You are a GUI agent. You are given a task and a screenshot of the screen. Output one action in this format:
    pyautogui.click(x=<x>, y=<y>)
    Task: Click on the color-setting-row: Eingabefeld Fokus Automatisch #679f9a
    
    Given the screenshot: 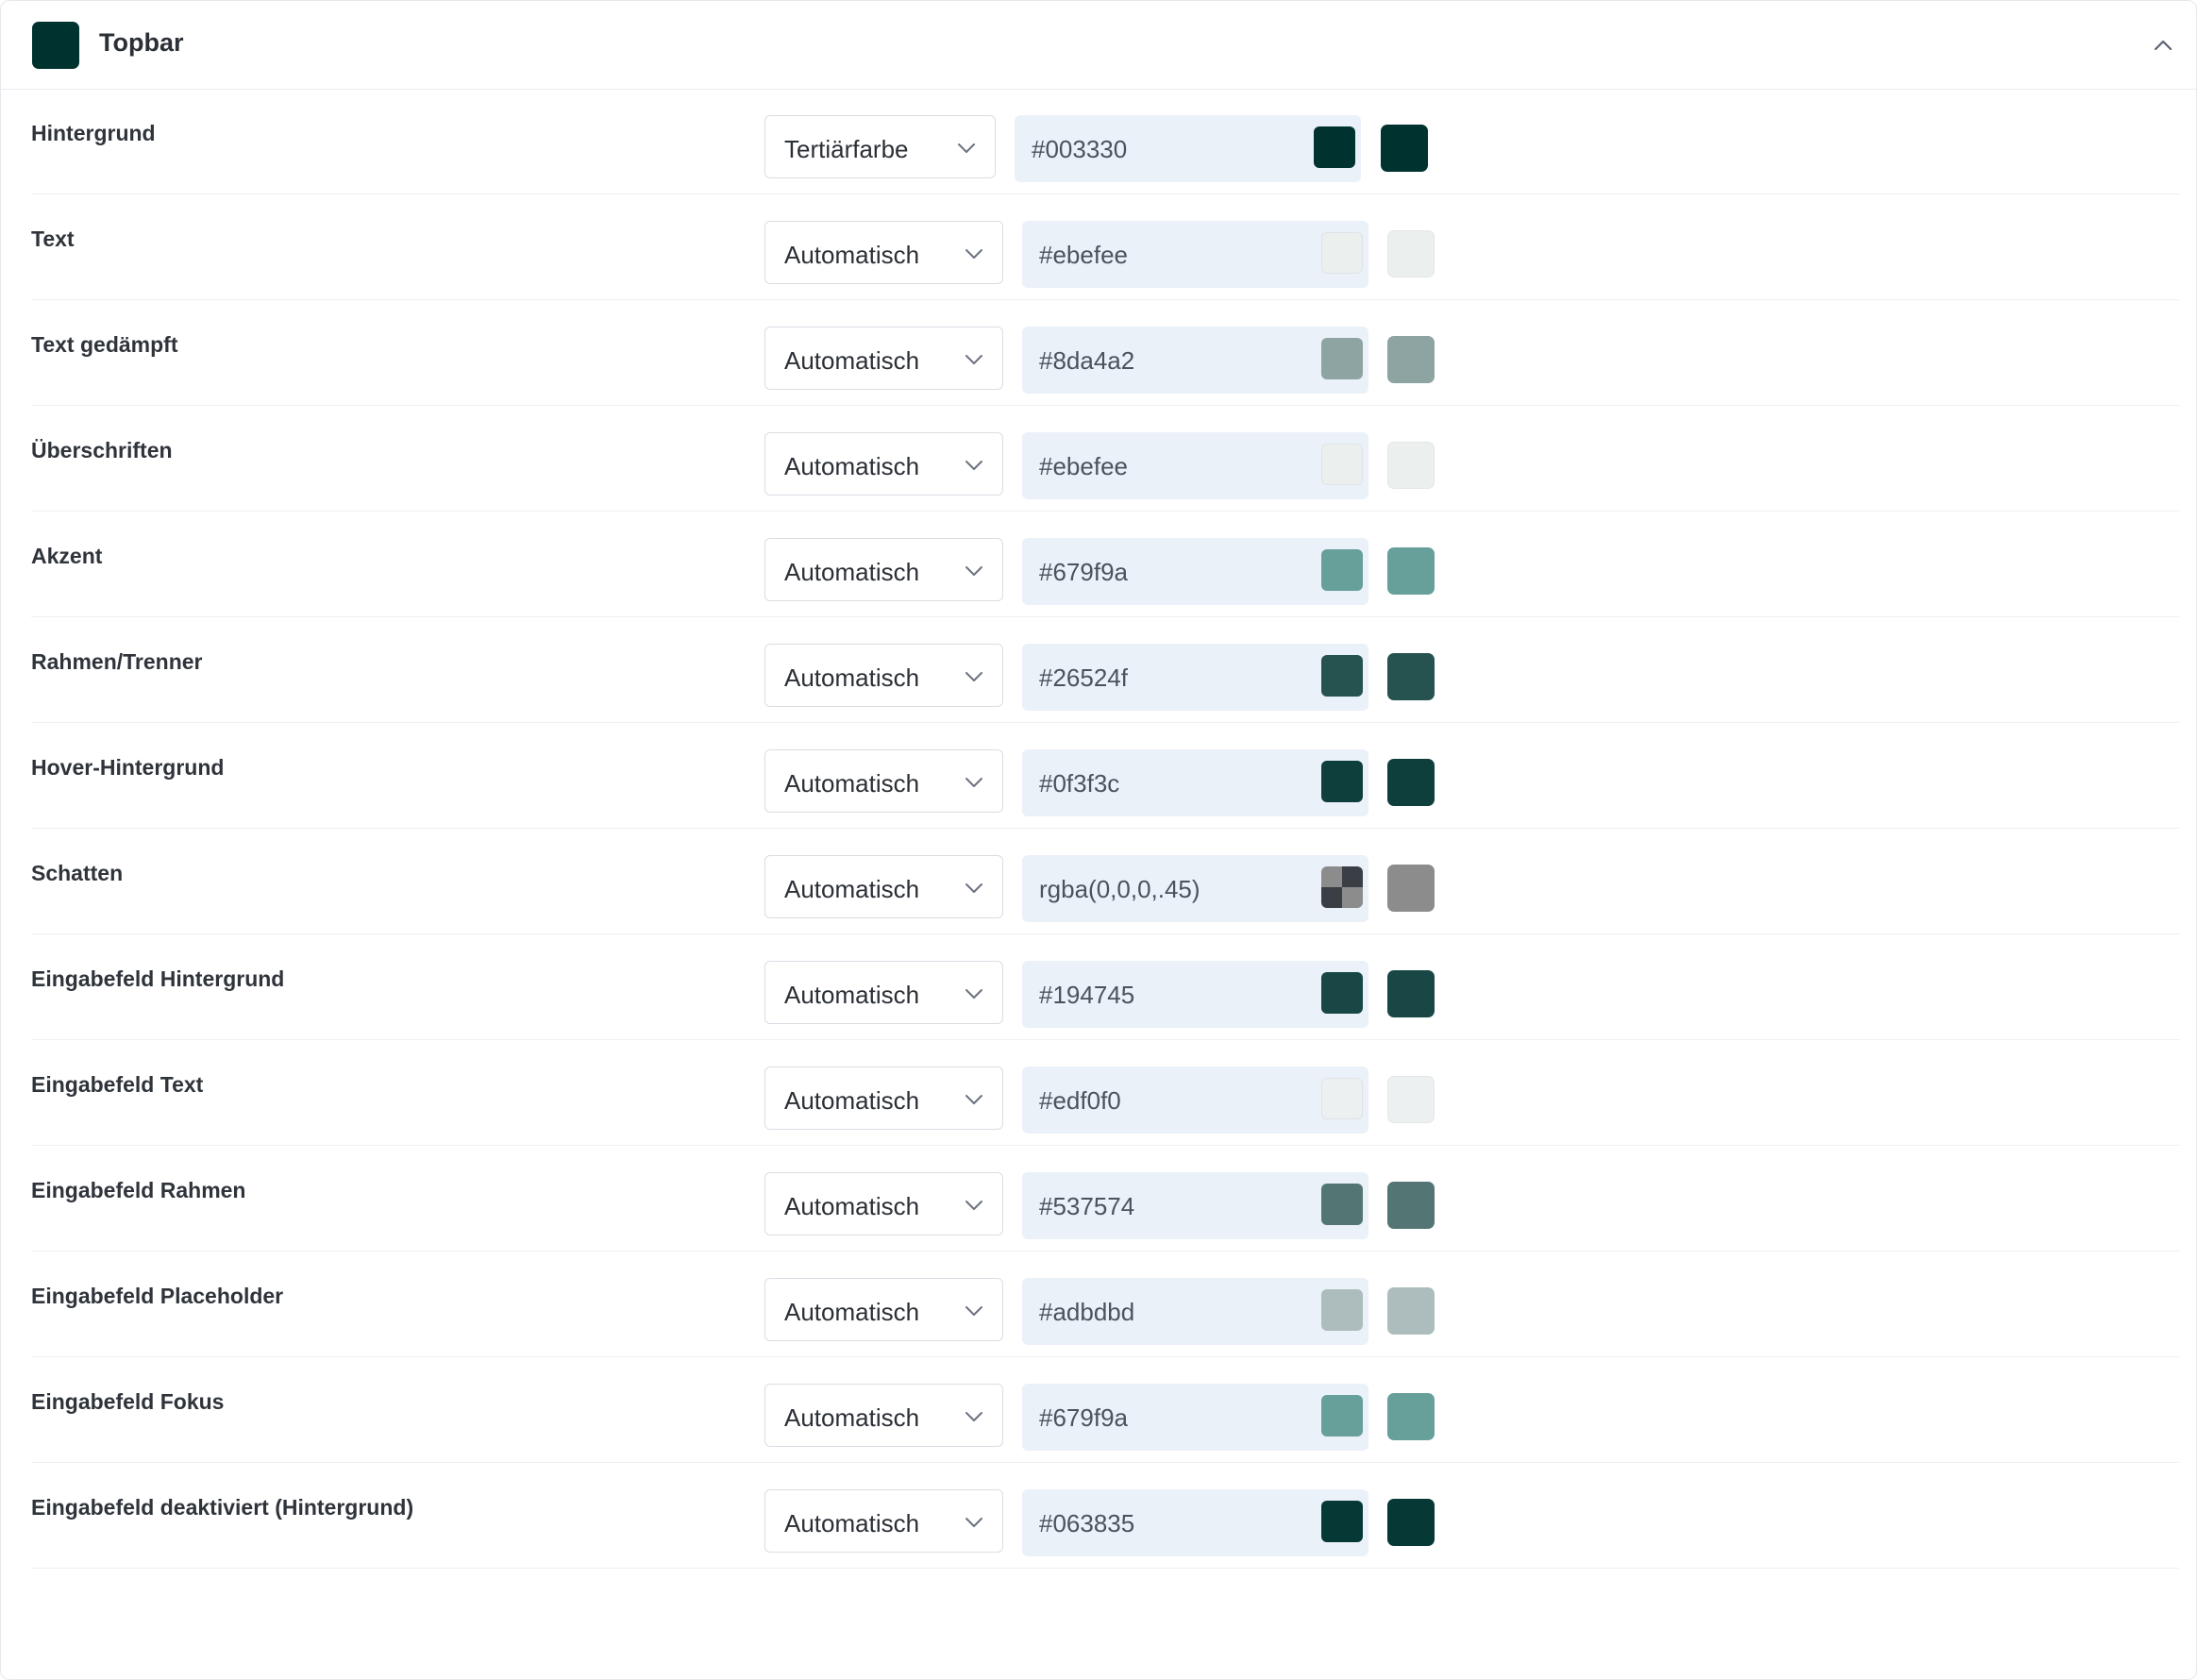 What is the action you would take?
    pyautogui.click(x=1105, y=1410)
    